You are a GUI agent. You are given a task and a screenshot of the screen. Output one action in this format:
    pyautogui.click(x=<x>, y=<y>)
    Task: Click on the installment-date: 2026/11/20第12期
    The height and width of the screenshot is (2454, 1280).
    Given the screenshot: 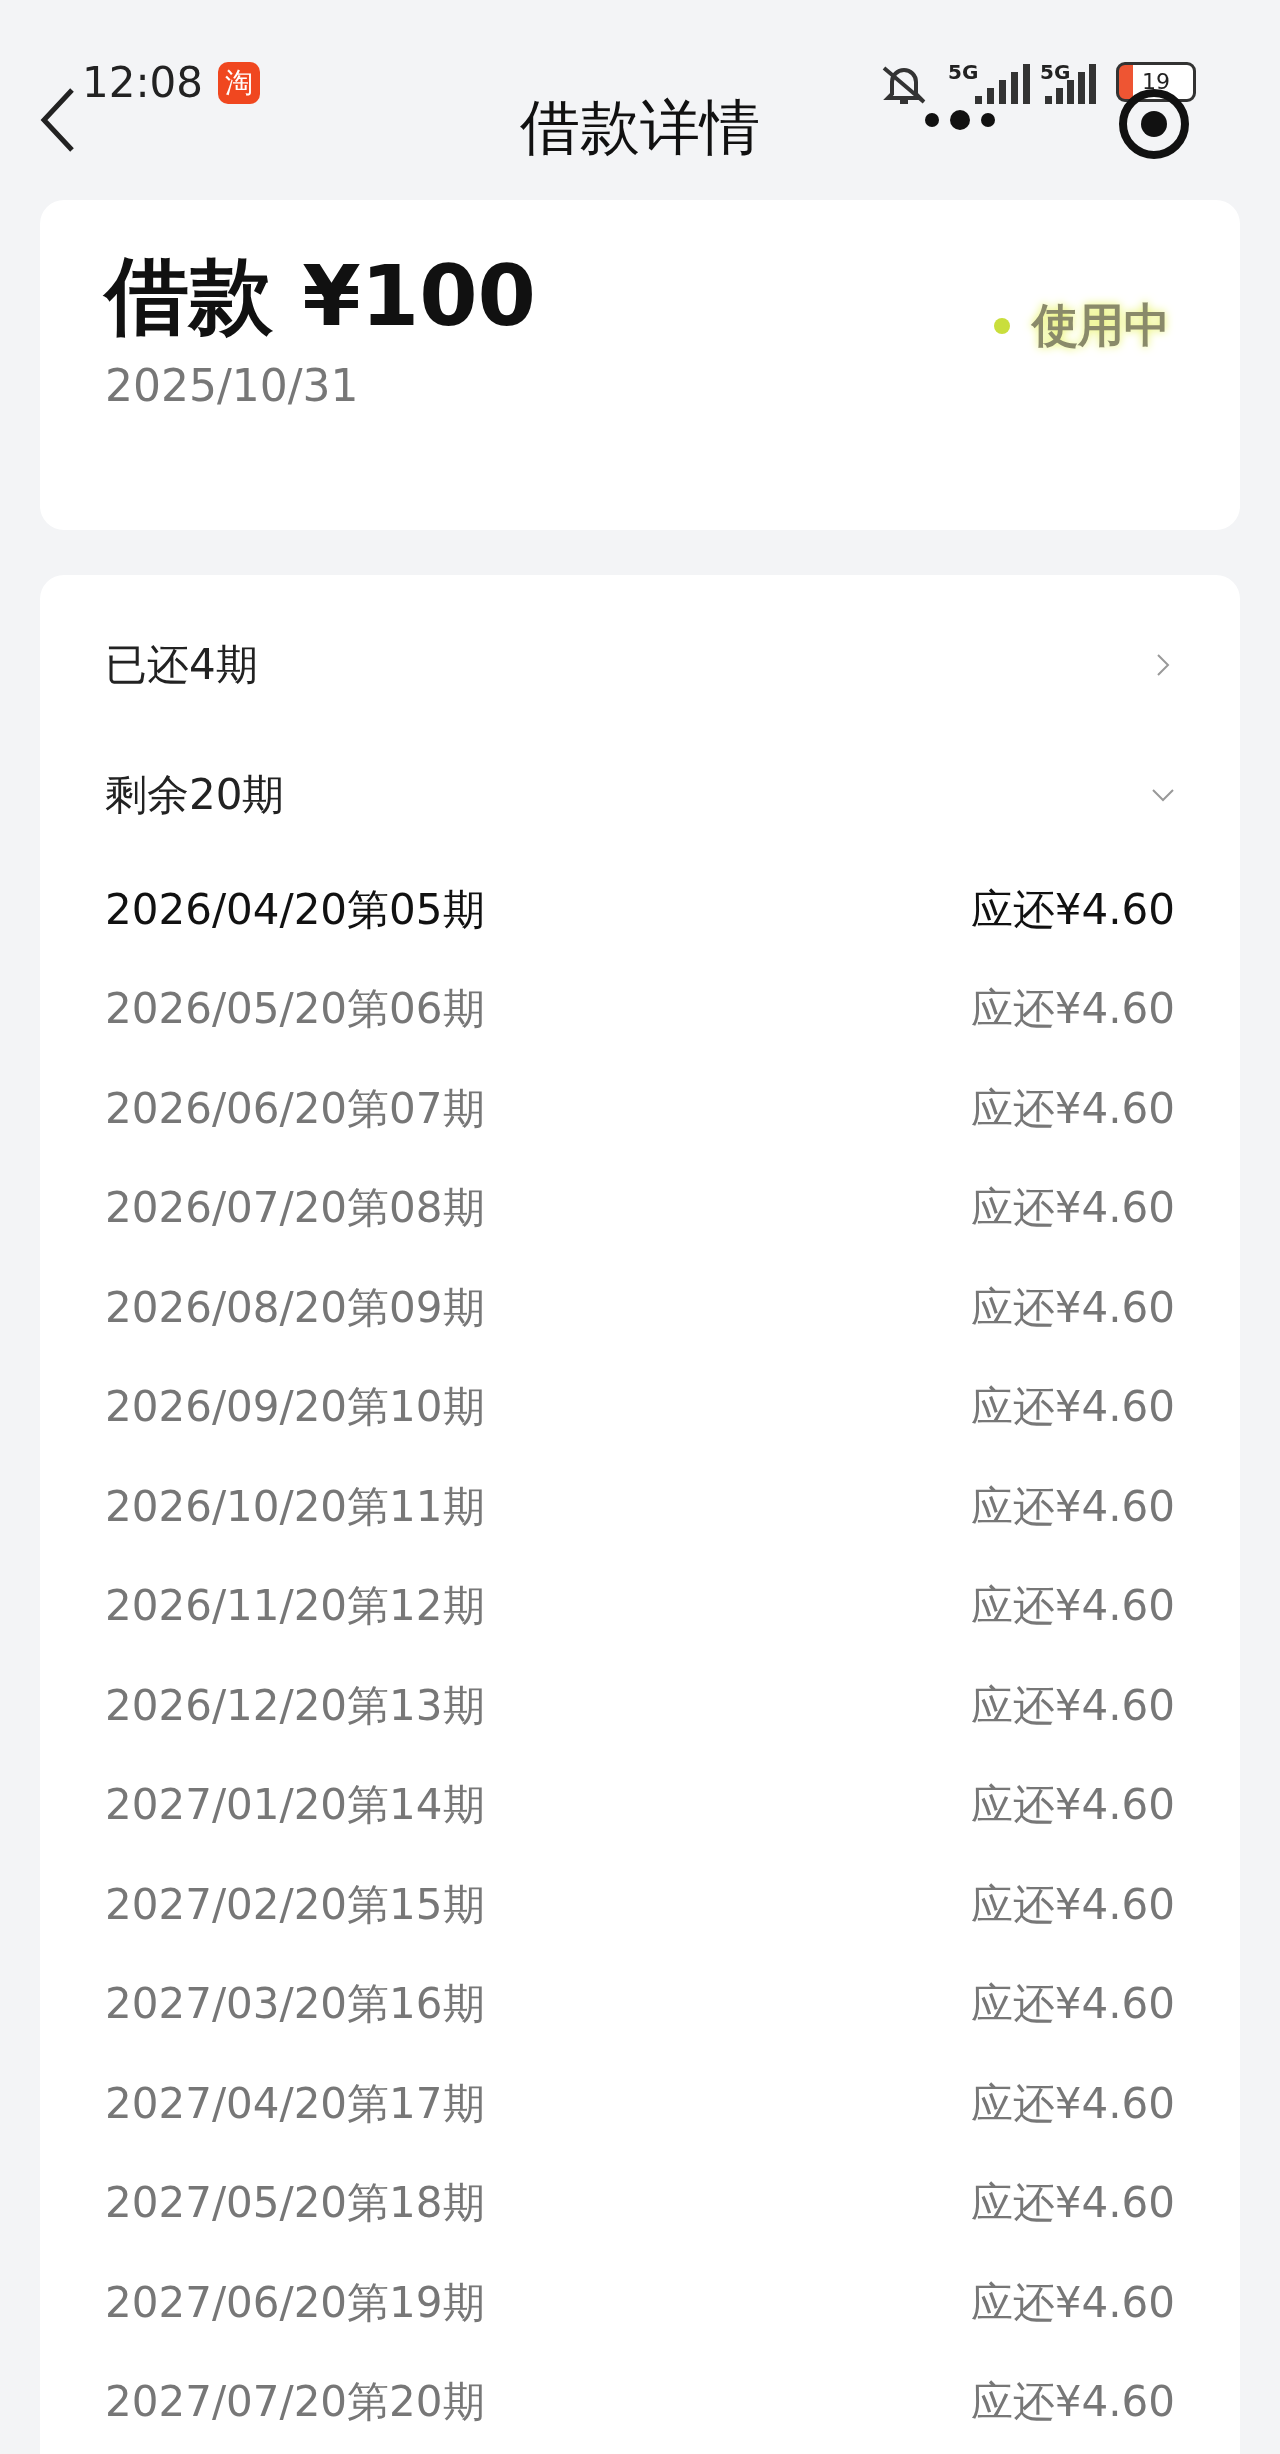 What is the action you would take?
    pyautogui.click(x=295, y=1606)
    